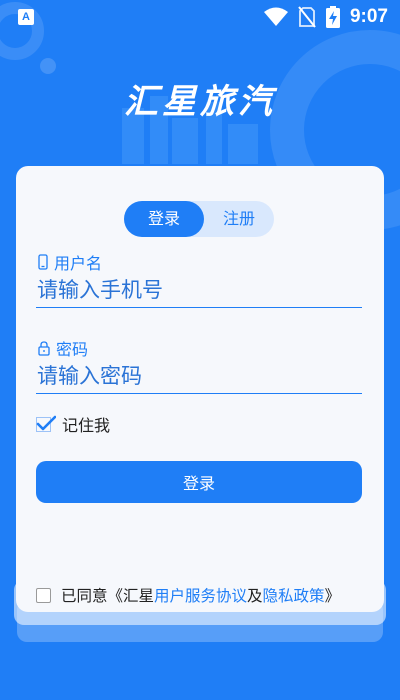  I want to click on privacy-policy-link: 隐私政策, so click(294, 595).